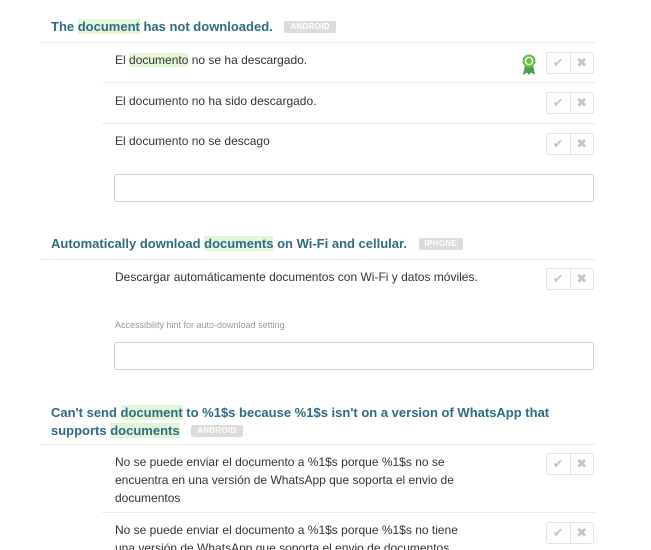 The height and width of the screenshot is (550, 651). Describe the element at coordinates (340, 243) in the screenshot. I see `title-text: on Wi-Fi and cellular.` at that location.